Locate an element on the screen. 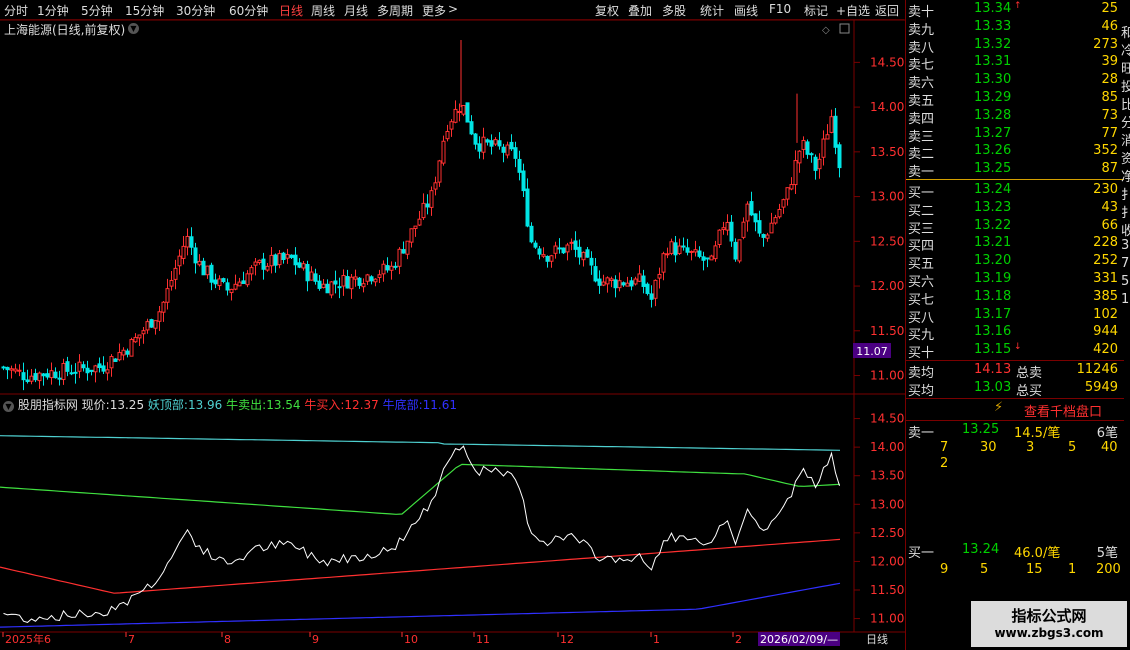  ask-price: 13.31 is located at coordinates (993, 62).